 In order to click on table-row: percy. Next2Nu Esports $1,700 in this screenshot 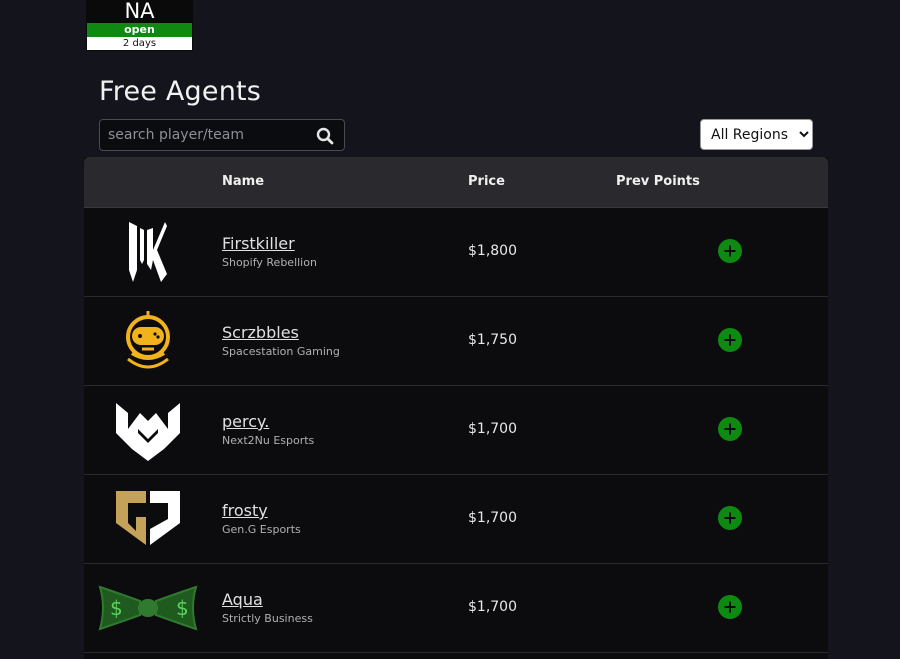, I will do `click(456, 430)`.